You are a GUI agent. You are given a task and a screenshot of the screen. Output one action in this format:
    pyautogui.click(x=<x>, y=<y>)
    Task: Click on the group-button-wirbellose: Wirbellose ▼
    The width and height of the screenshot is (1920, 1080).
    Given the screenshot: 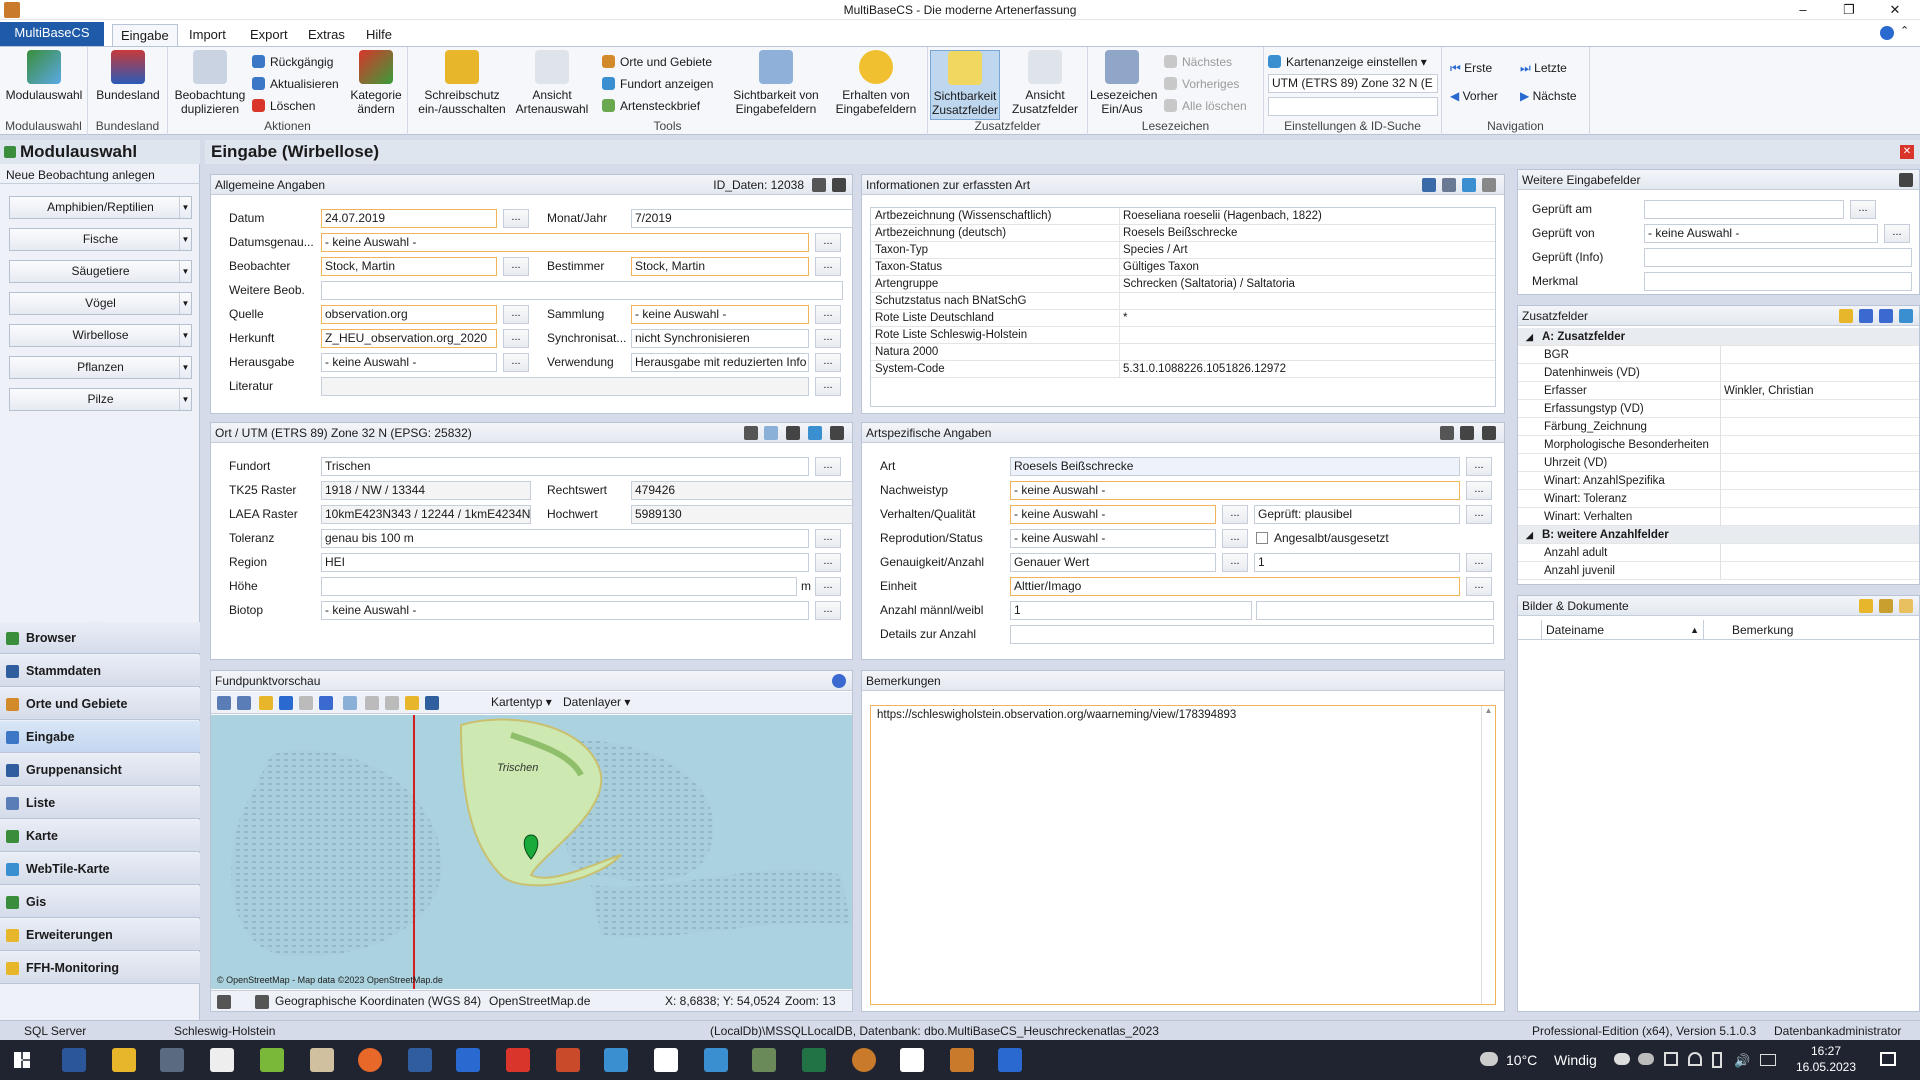 What is the action you would take?
    pyautogui.click(x=100, y=335)
    